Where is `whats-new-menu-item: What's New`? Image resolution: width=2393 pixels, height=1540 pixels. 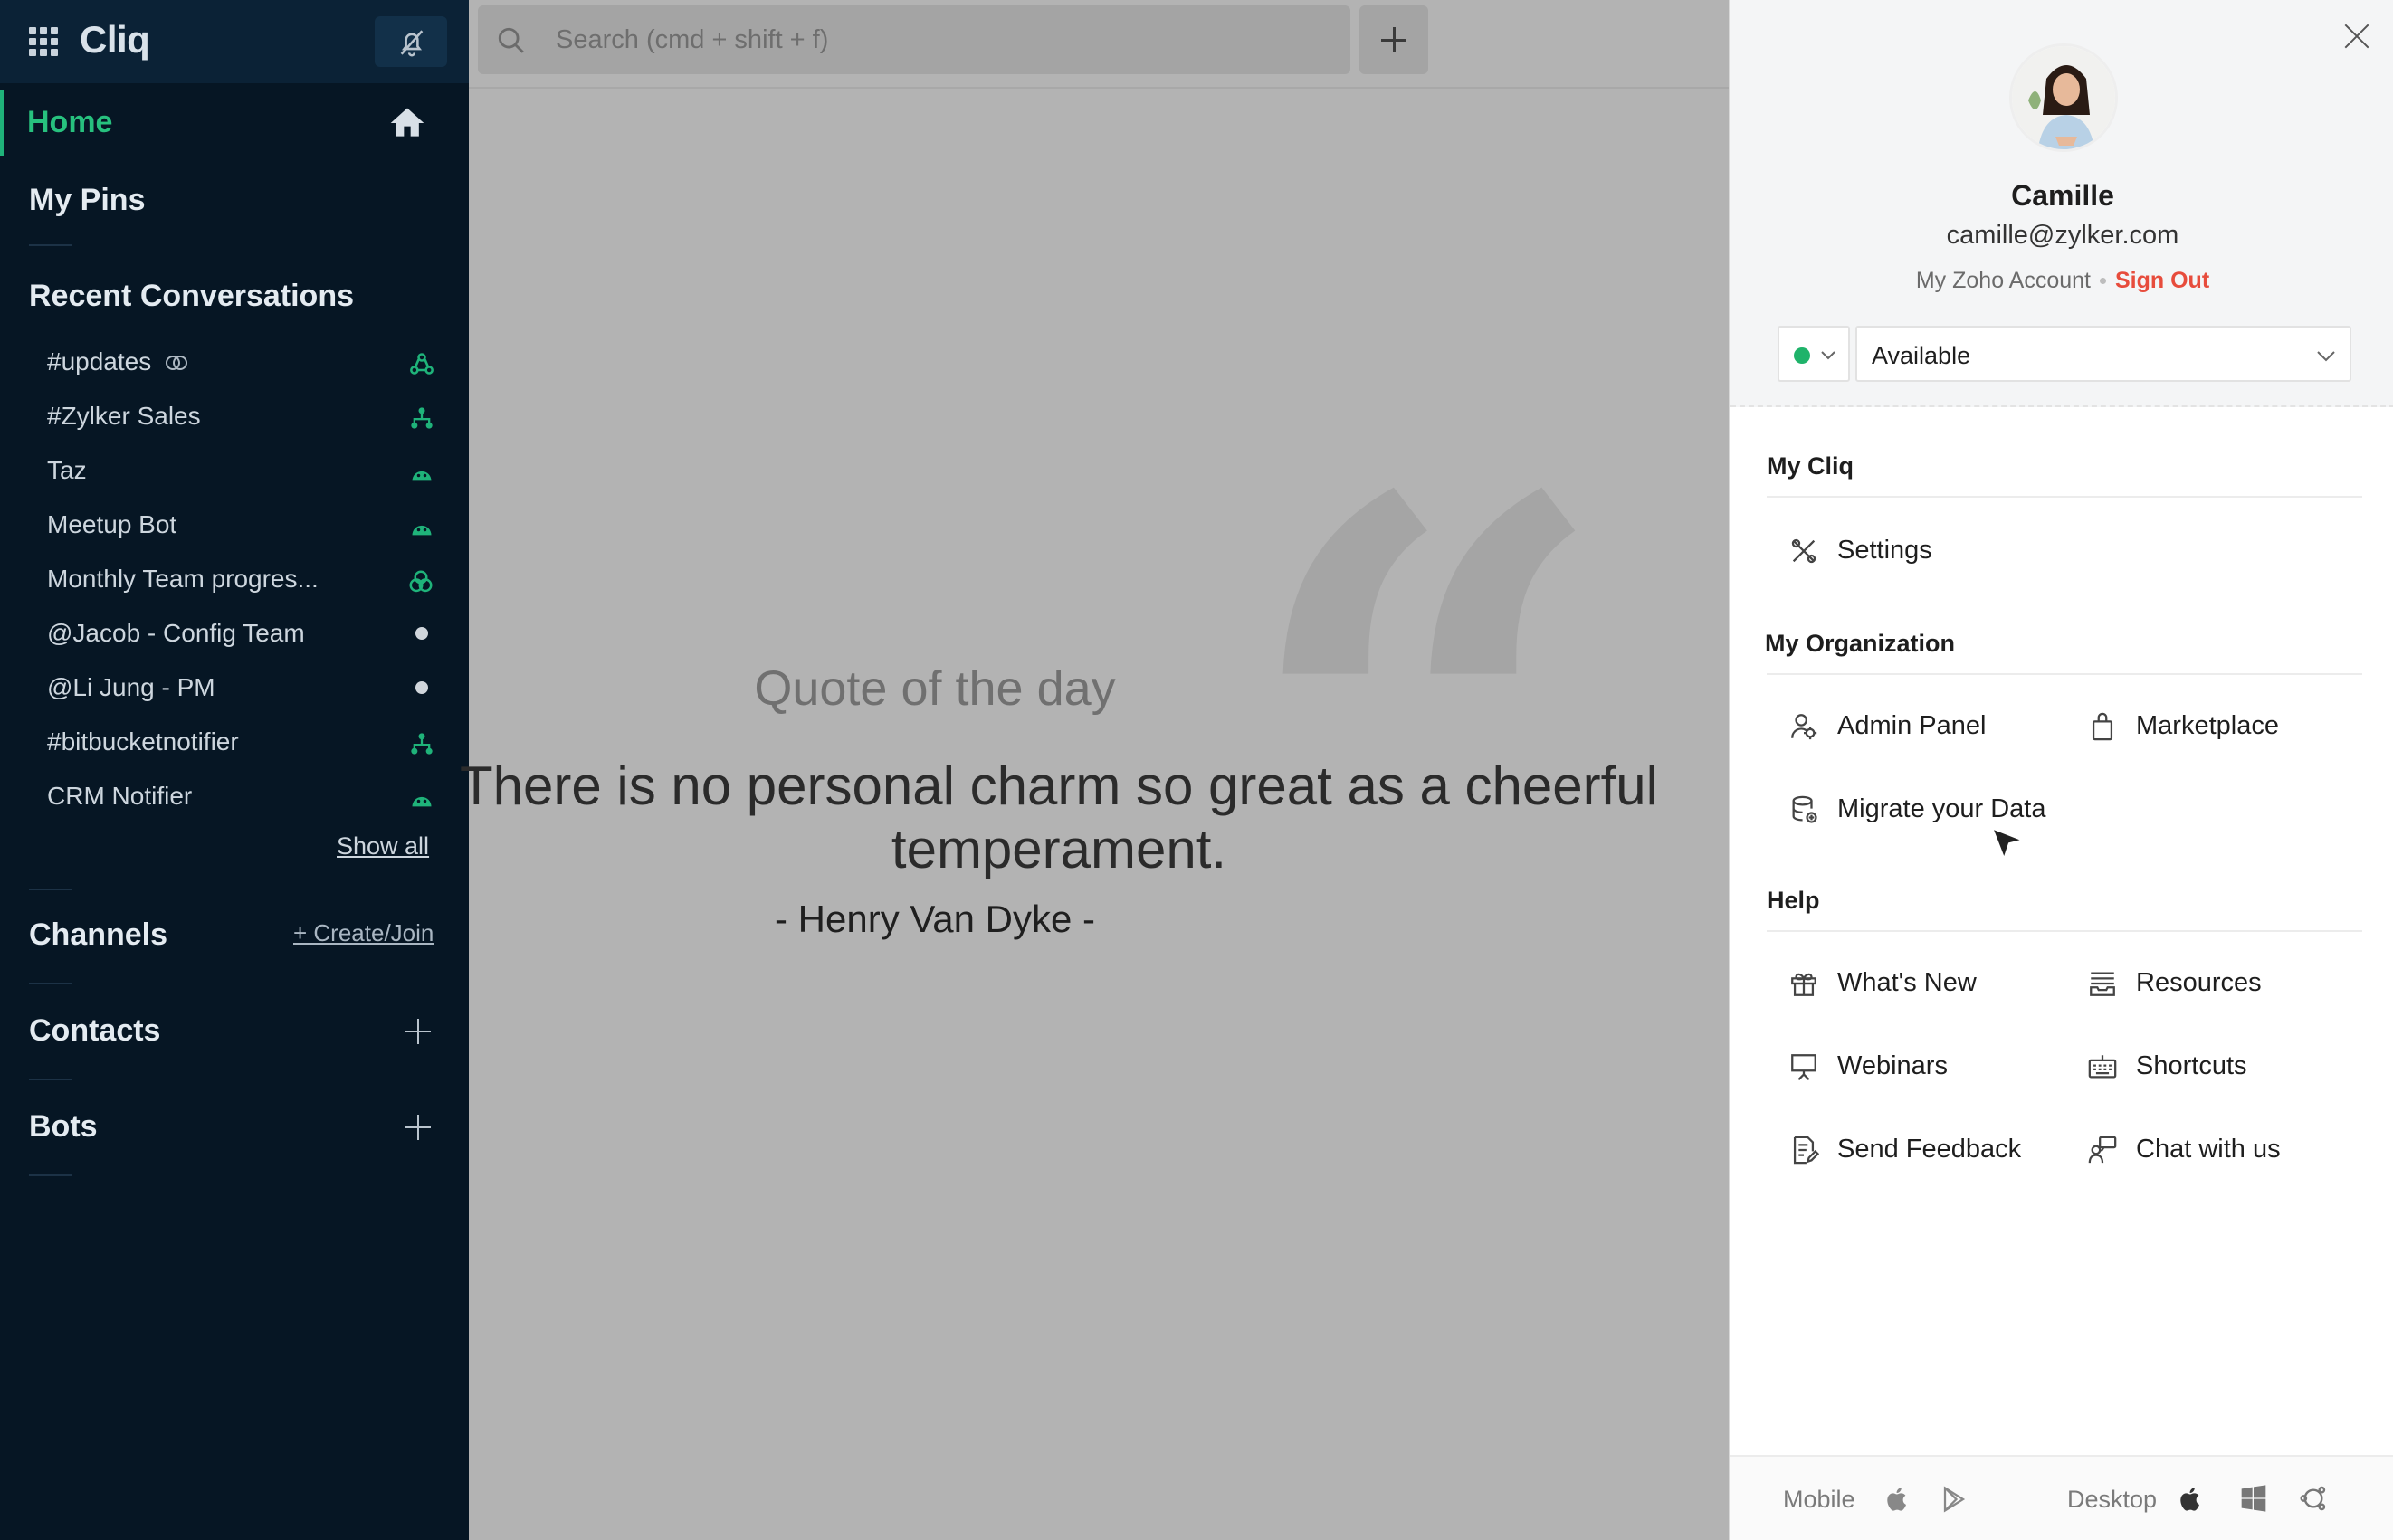
whats-new-menu-item: What's New is located at coordinates (1924, 983).